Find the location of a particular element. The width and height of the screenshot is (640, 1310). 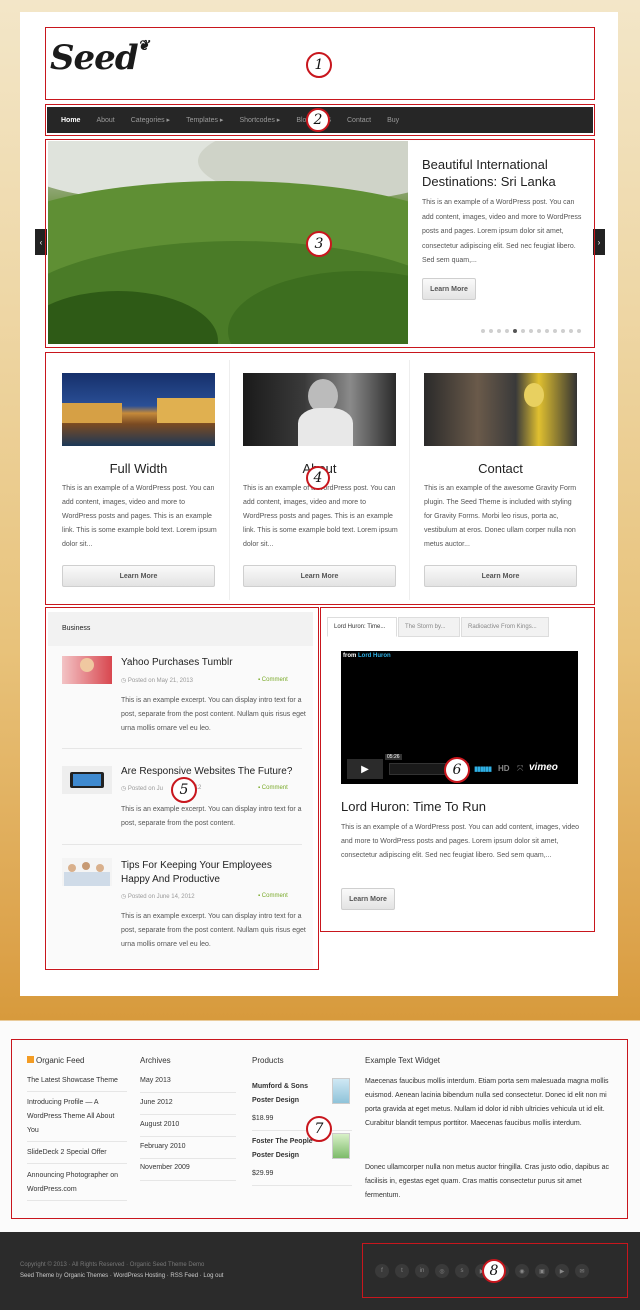

marker-6: 6 is located at coordinates (457, 770).